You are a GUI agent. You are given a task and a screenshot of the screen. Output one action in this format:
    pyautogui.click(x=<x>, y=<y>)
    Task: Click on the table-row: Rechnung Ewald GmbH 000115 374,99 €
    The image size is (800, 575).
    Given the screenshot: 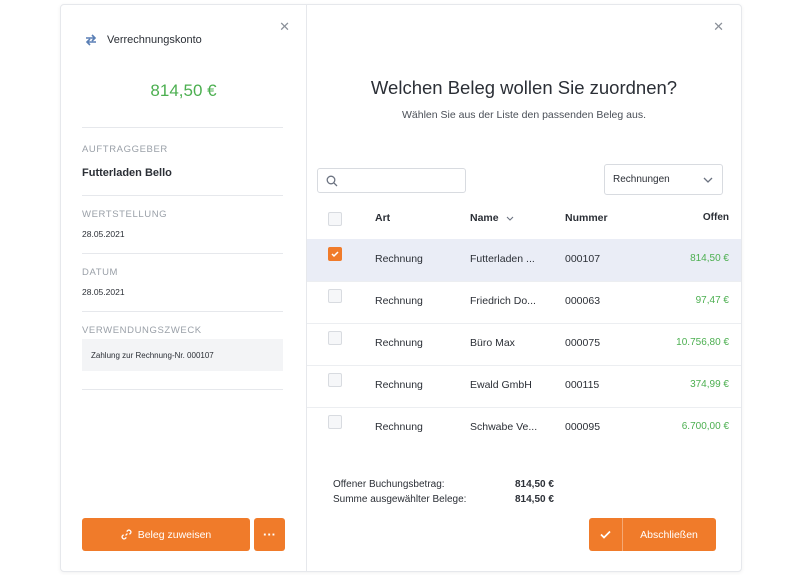 What is the action you would take?
    pyautogui.click(x=524, y=386)
    